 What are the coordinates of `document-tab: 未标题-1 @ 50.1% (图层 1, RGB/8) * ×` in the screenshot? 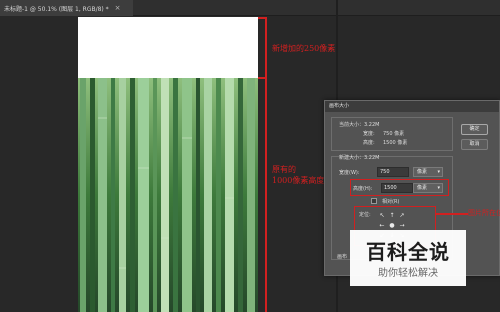 It's located at (66, 8).